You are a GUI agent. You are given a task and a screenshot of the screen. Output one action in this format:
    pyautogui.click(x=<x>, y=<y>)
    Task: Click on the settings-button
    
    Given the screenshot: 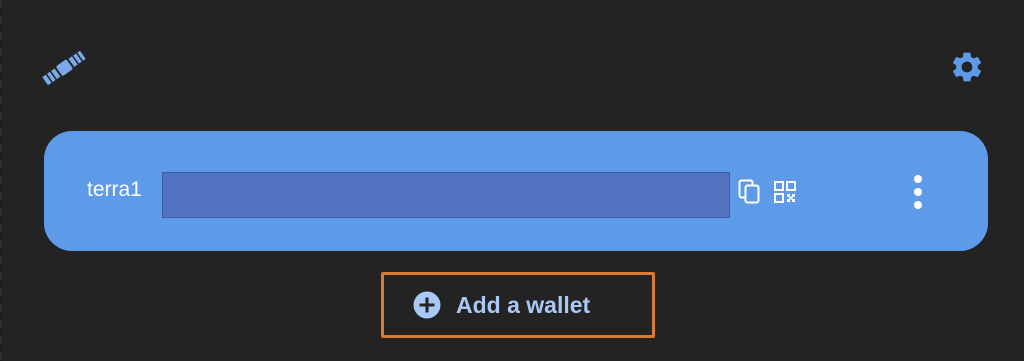 What is the action you would take?
    pyautogui.click(x=967, y=67)
    